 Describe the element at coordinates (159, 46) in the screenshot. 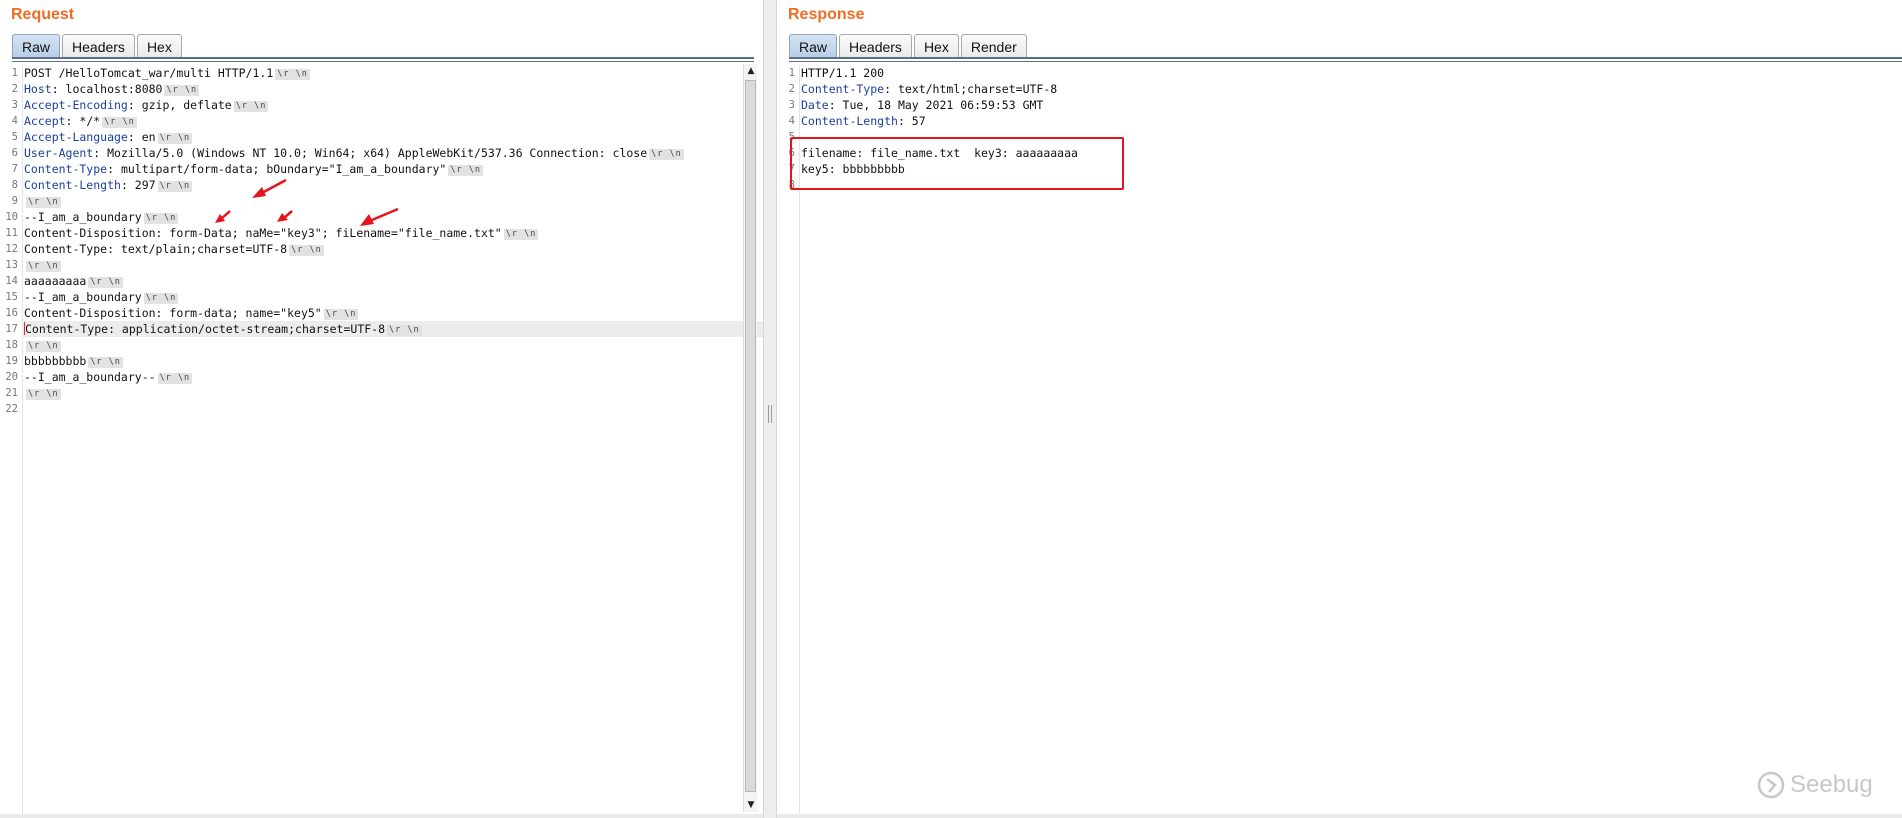

I see `request-tab-hex: Hex` at that location.